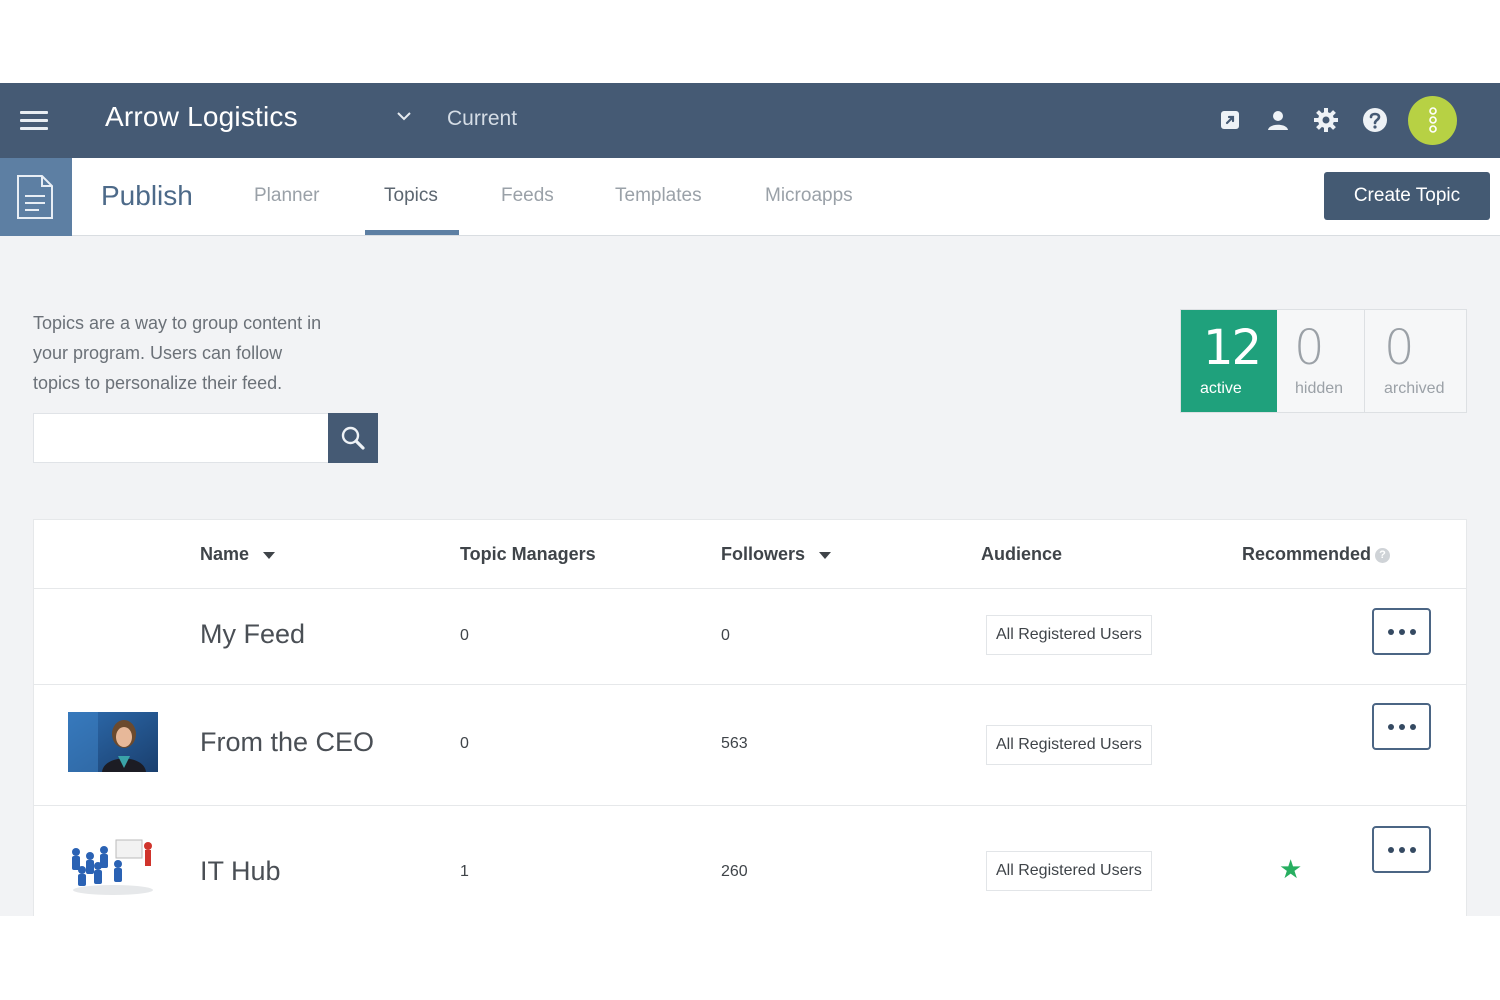 This screenshot has height=1000, width=1500. What do you see at coordinates (1375, 120) in the screenshot?
I see `help-icon` at bounding box center [1375, 120].